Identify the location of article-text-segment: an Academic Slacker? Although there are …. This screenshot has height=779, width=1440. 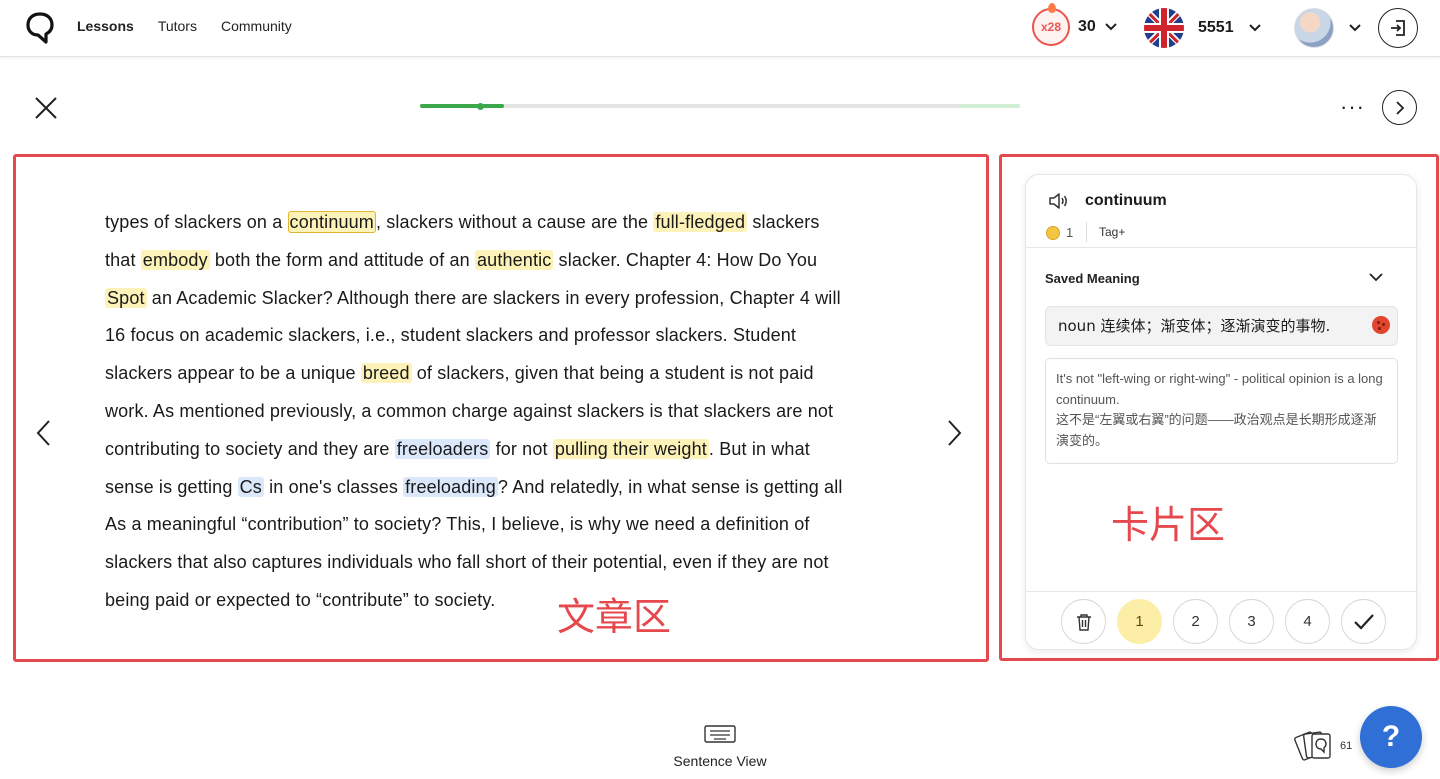
(493, 297).